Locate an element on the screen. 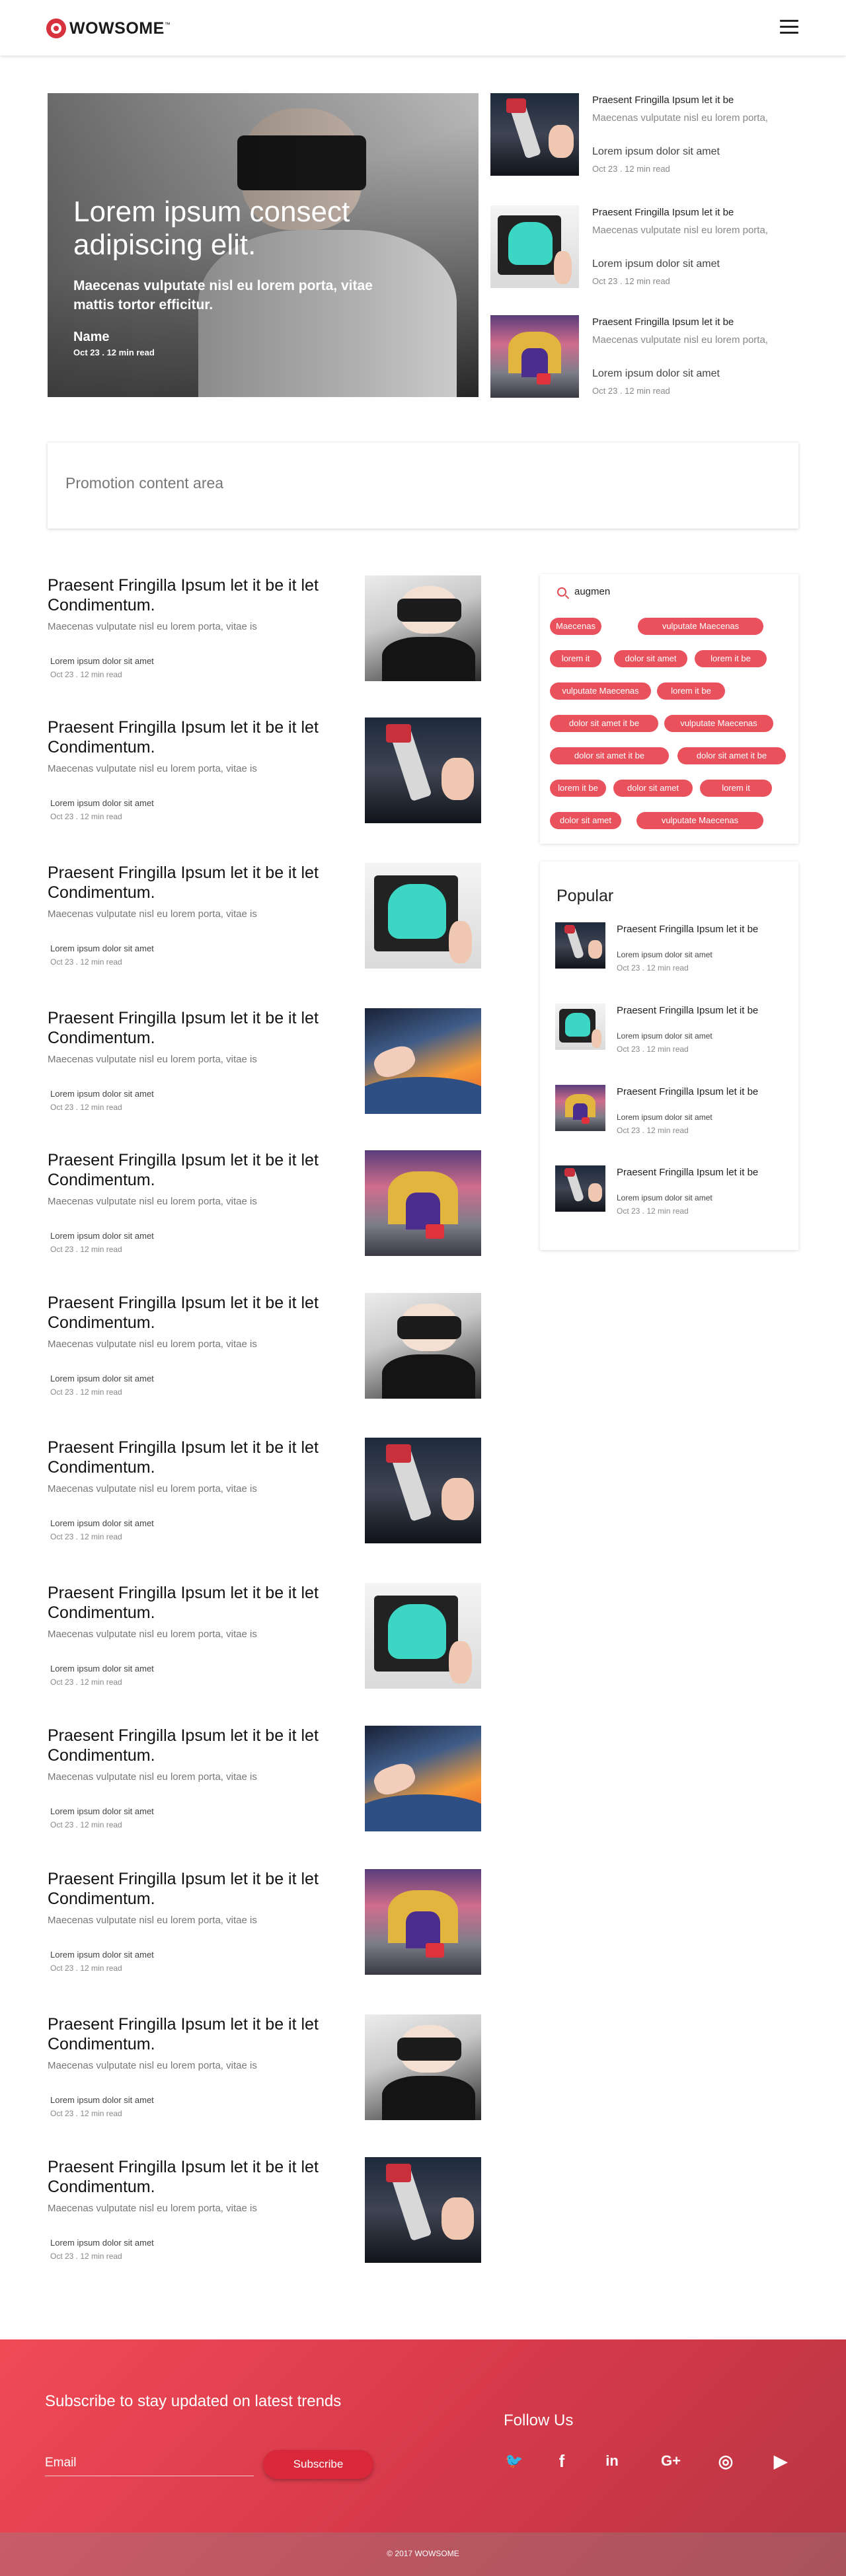 The image size is (846, 2576). tag-chip: Maecenas is located at coordinates (575, 626).